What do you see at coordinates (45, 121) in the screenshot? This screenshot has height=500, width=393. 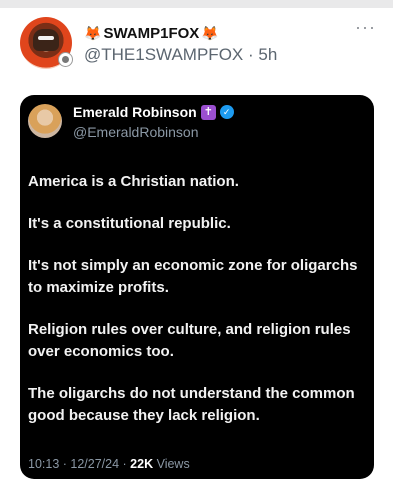 I see `quoted-author-avatar` at bounding box center [45, 121].